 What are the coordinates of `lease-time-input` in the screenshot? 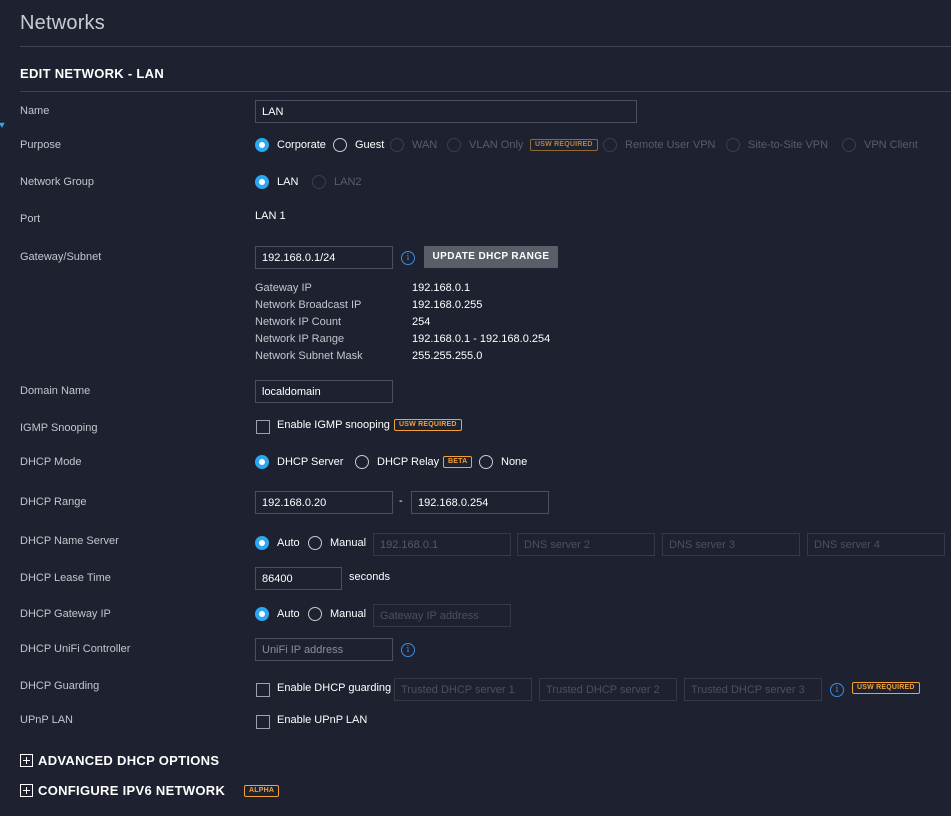 It's located at (298, 578).